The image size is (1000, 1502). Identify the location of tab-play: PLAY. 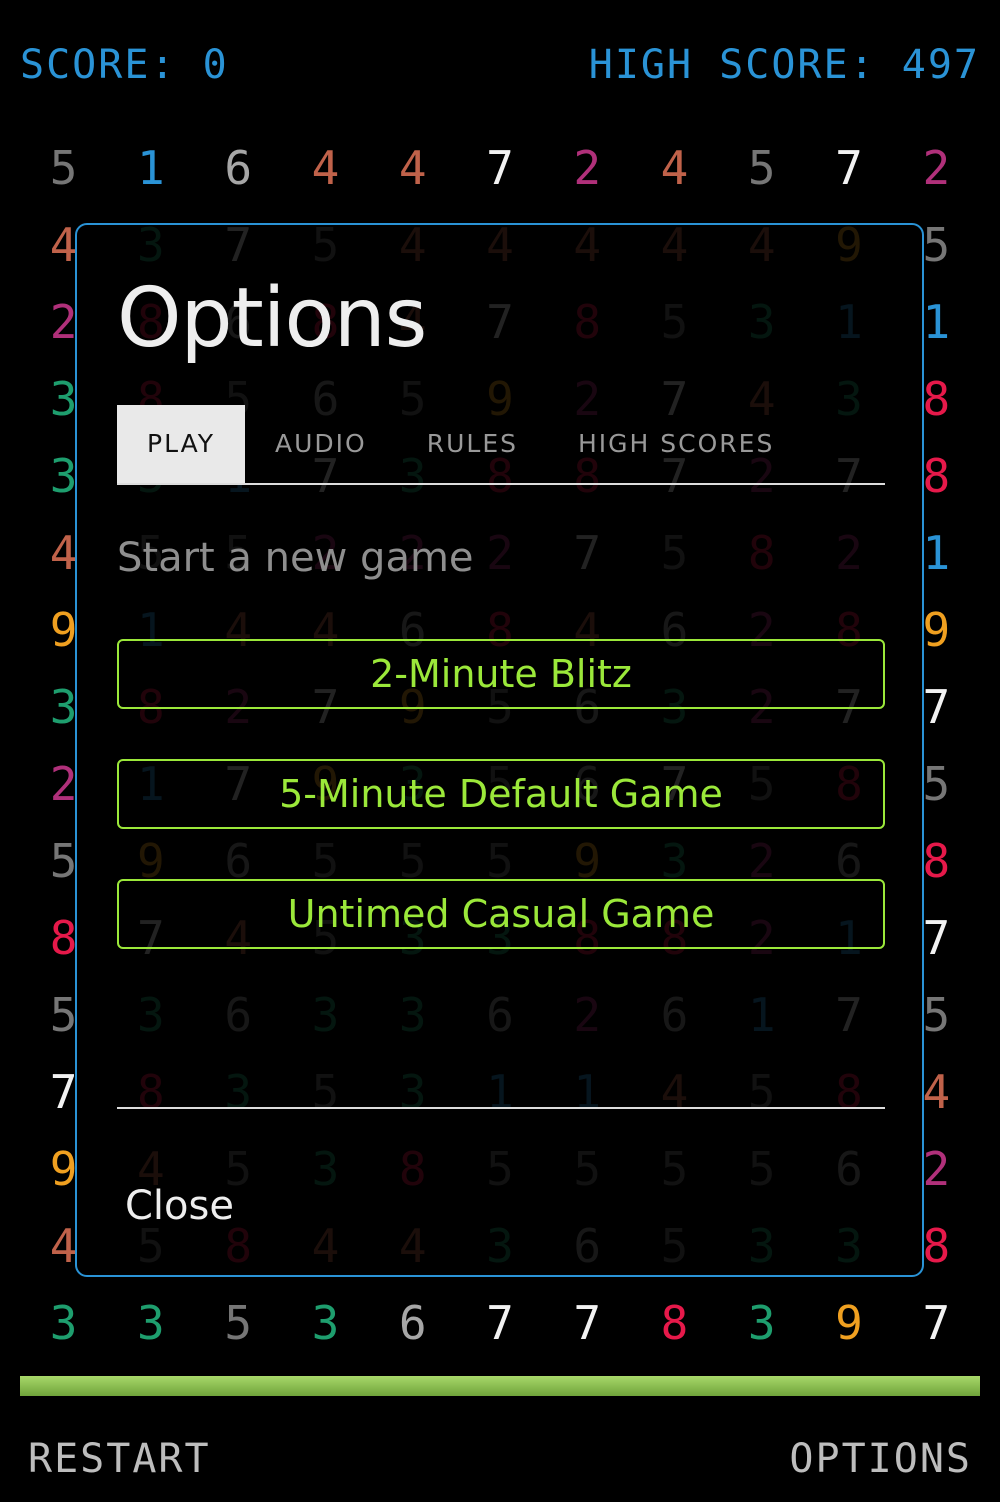
(181, 444).